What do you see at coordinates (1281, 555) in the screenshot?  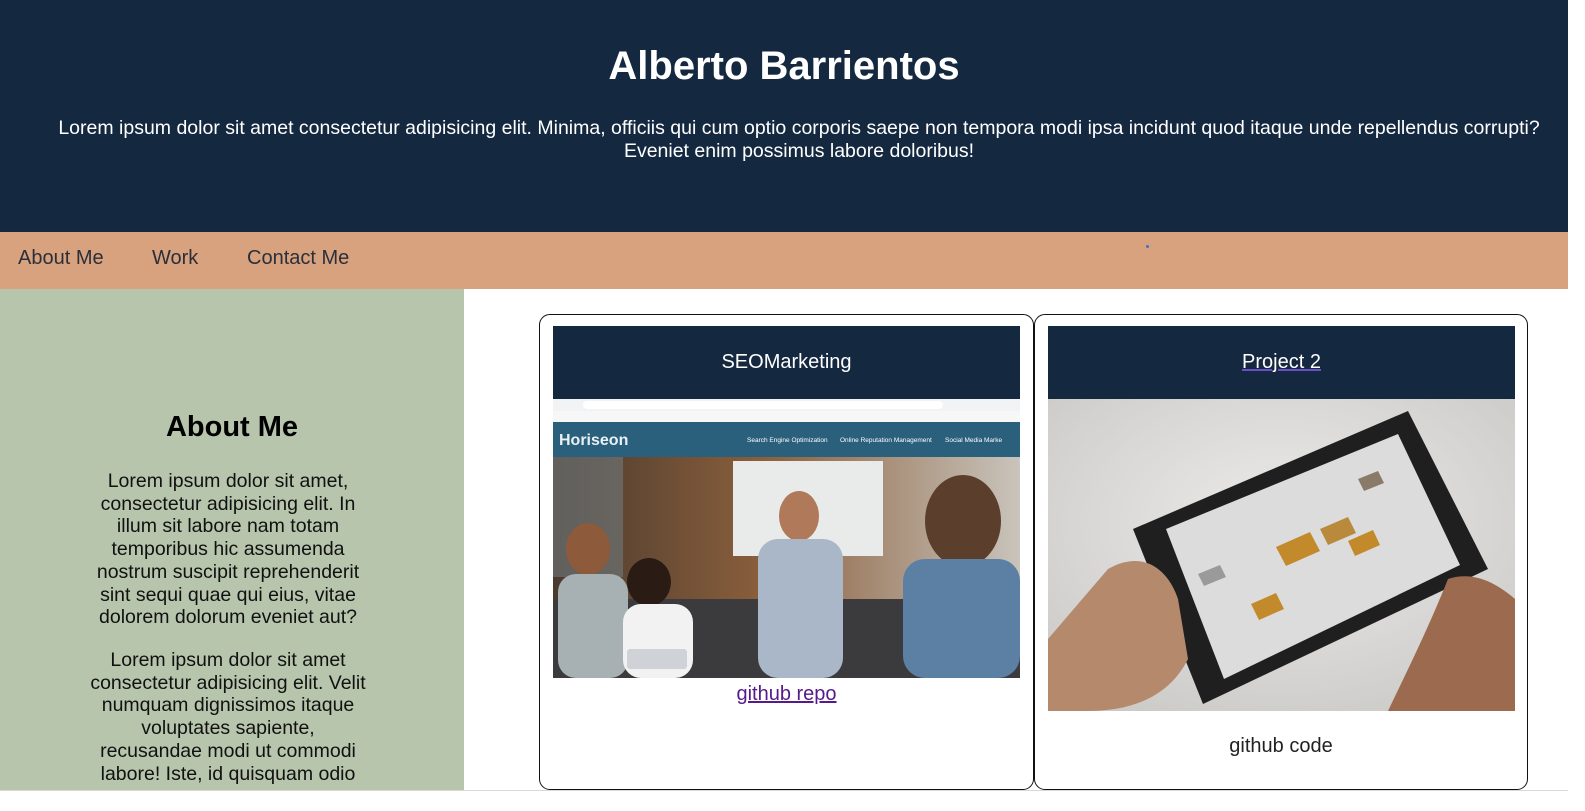 I see `project-image-tablet` at bounding box center [1281, 555].